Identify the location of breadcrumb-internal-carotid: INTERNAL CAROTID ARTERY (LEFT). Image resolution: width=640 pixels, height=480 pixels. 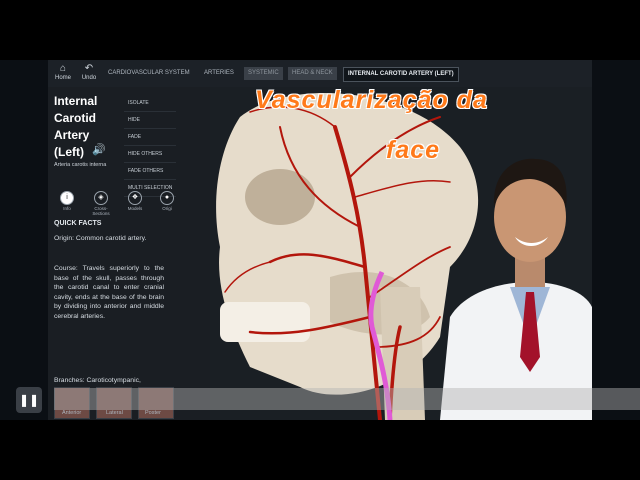
(401, 74).